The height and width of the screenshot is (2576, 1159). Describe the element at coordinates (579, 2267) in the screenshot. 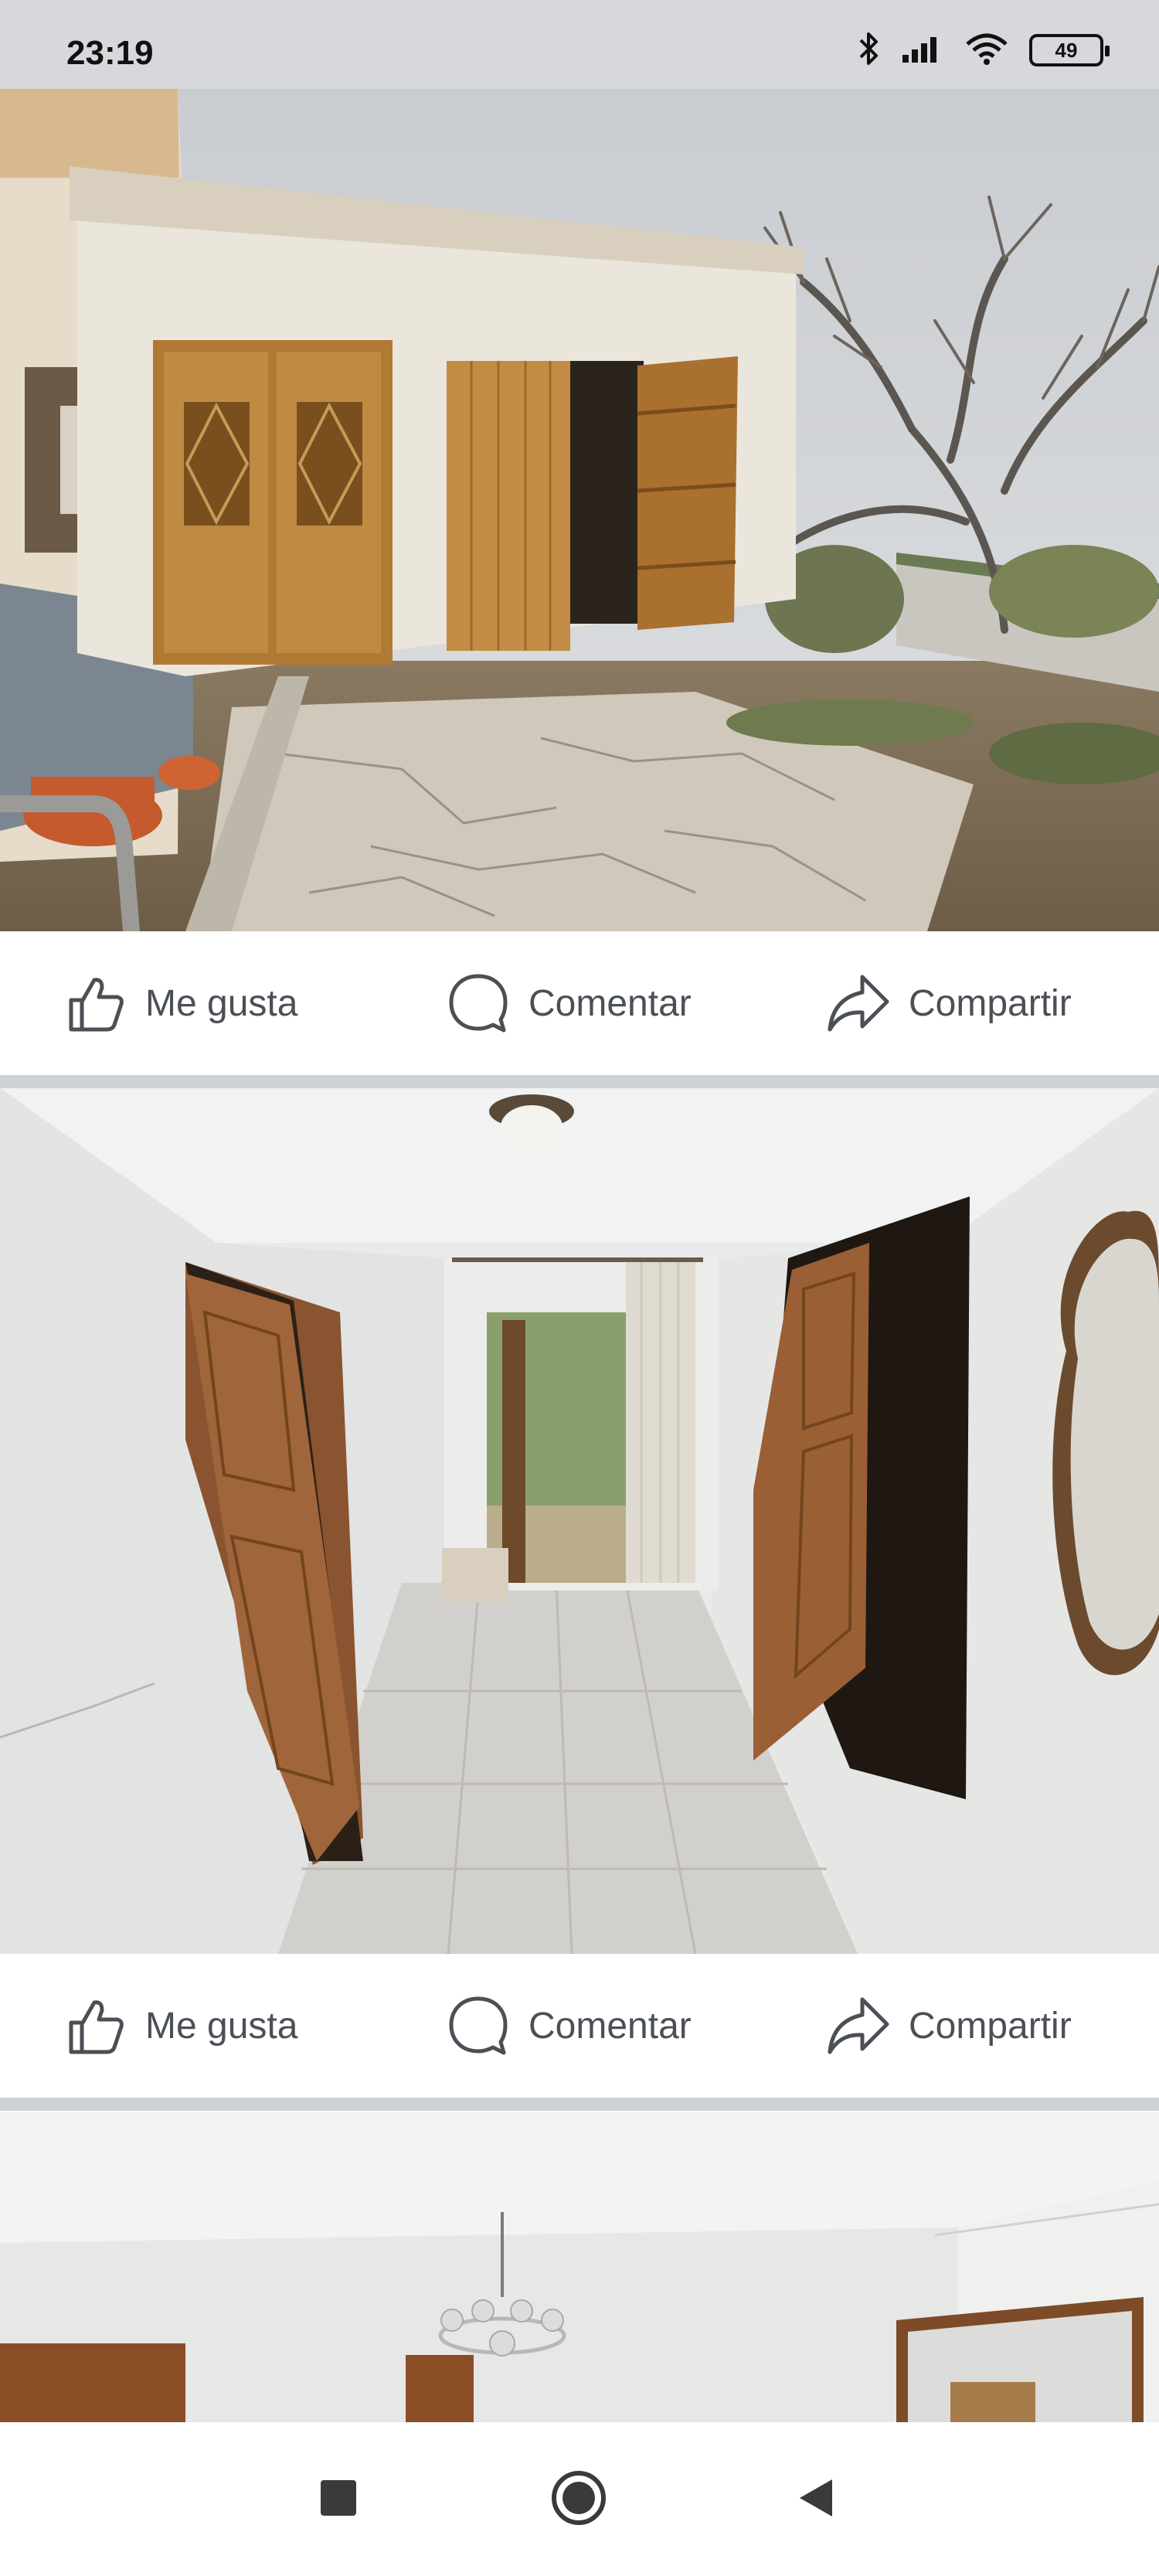

I see `post-photo-room` at that location.